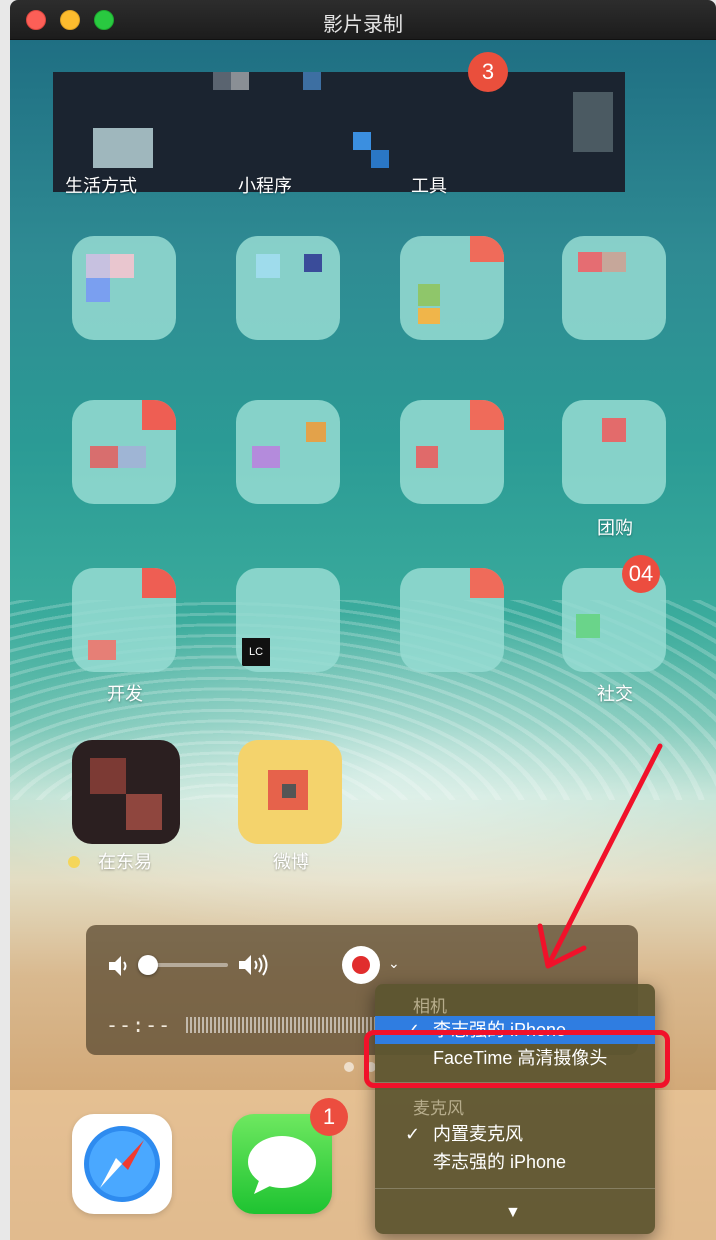 This screenshot has width=716, height=1240. I want to click on annotation-arrow-icon, so click(600, 856).